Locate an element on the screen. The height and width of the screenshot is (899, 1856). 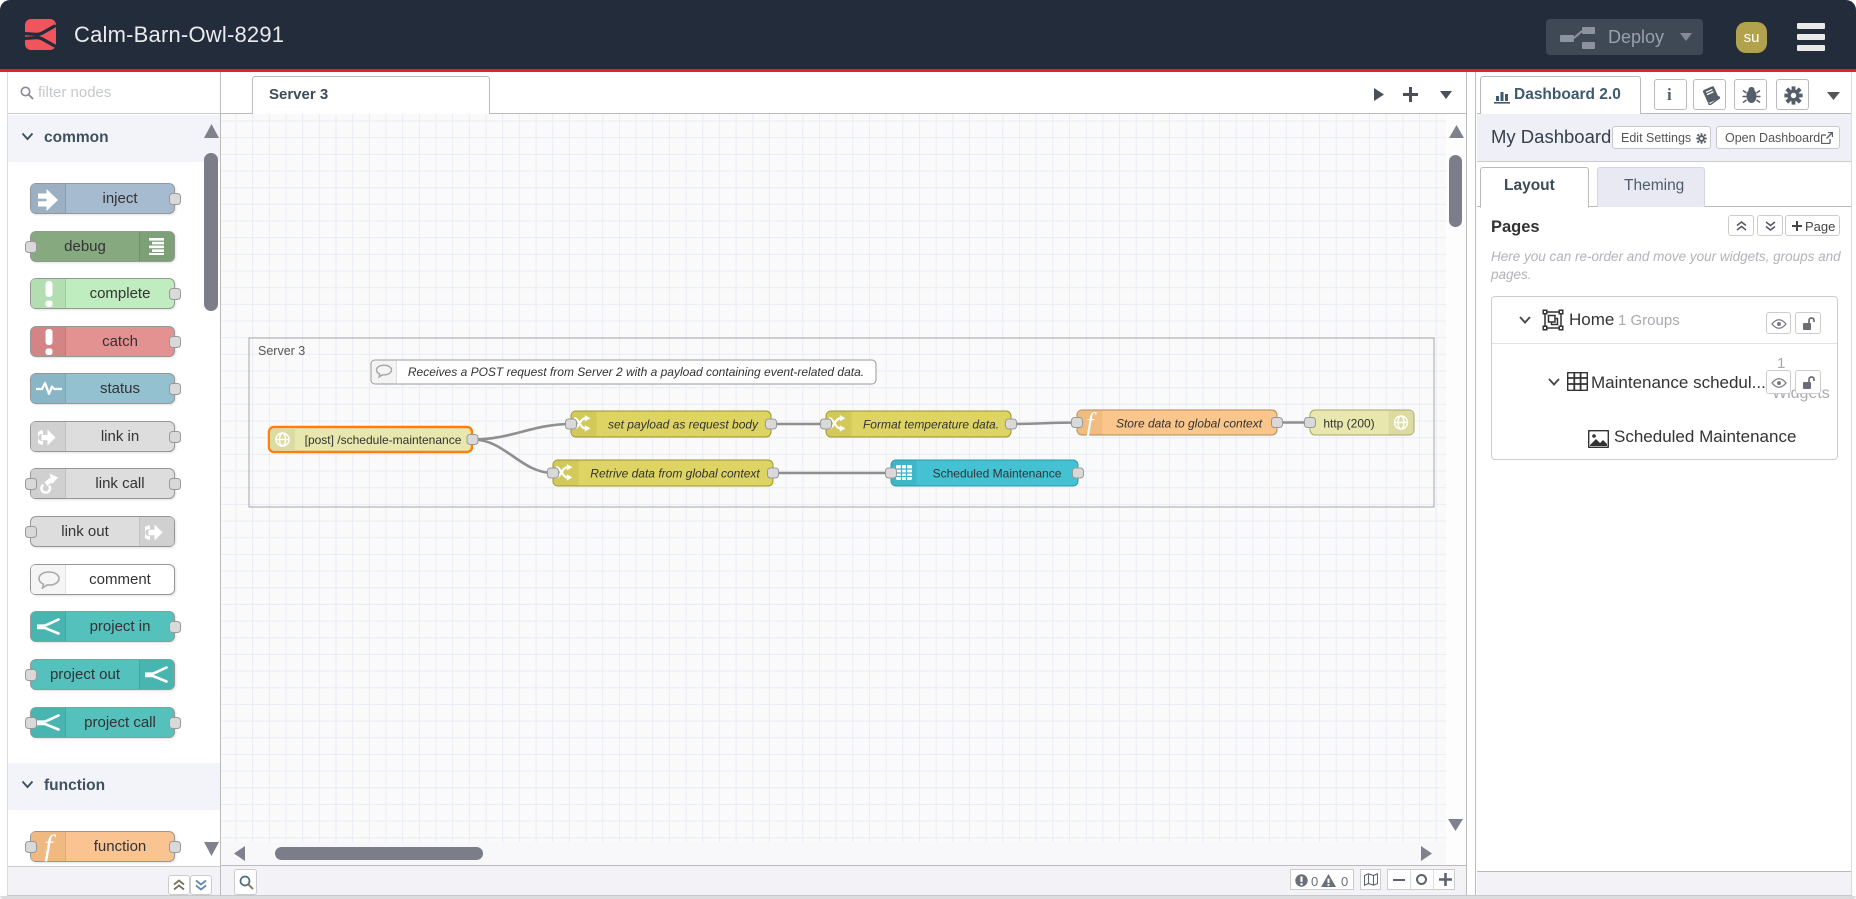
svg-text: Scheduled Maintenance is located at coordinates (997, 473).